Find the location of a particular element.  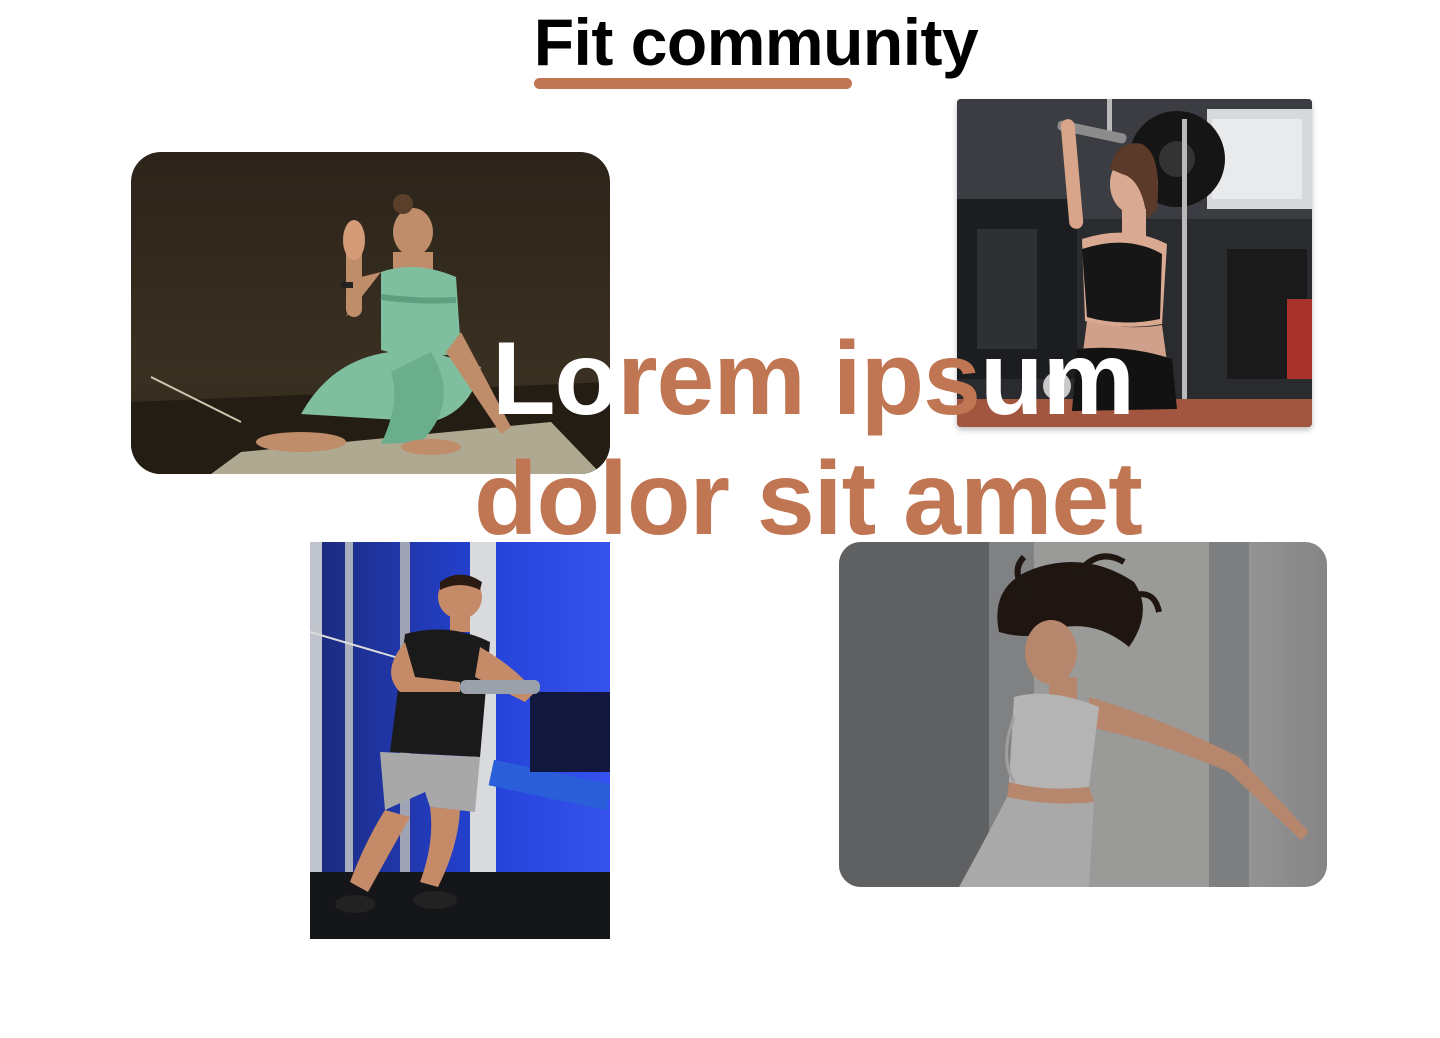

gym-man-cable-photo is located at coordinates (460, 740).